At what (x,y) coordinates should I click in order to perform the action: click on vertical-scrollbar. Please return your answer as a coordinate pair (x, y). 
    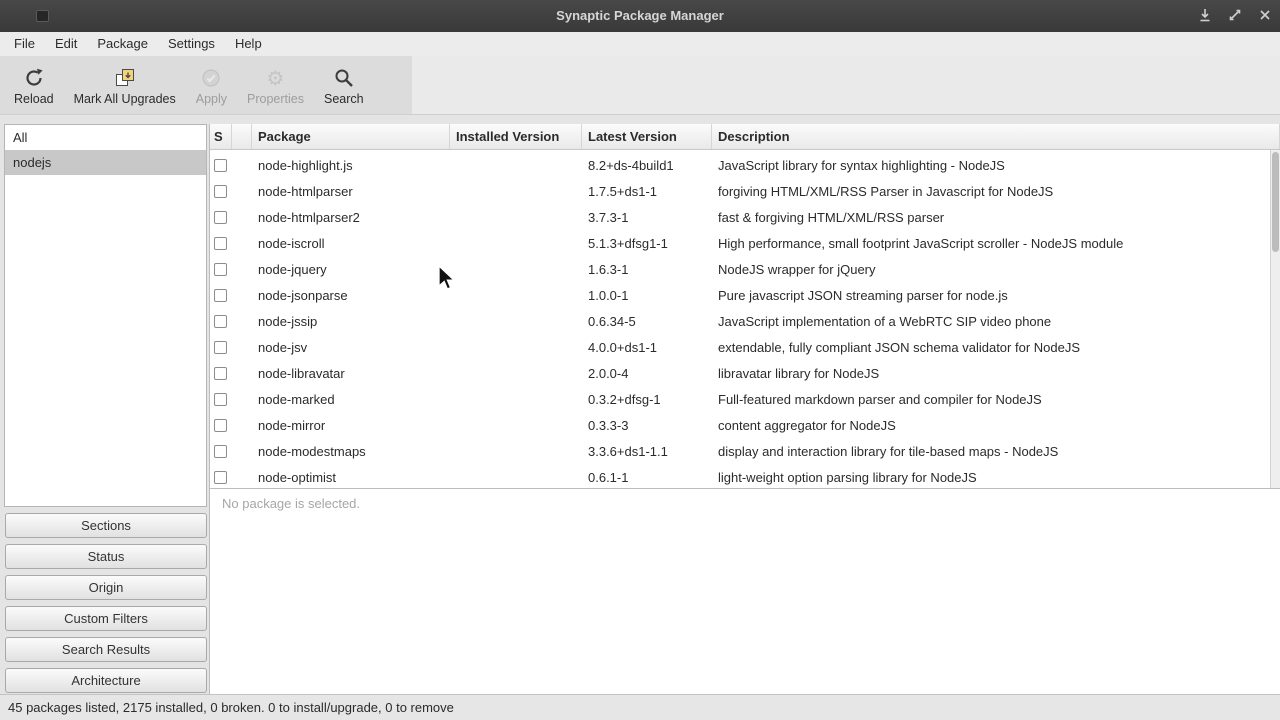
    Looking at the image, I should click on (1275, 319).